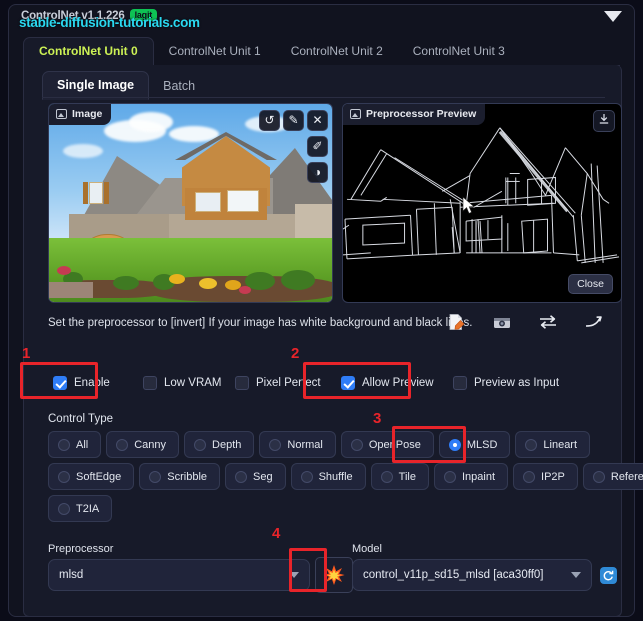  What do you see at coordinates (88, 51) in the screenshot?
I see `tab-controlnet-unit-0: ControlNet Unit 0` at bounding box center [88, 51].